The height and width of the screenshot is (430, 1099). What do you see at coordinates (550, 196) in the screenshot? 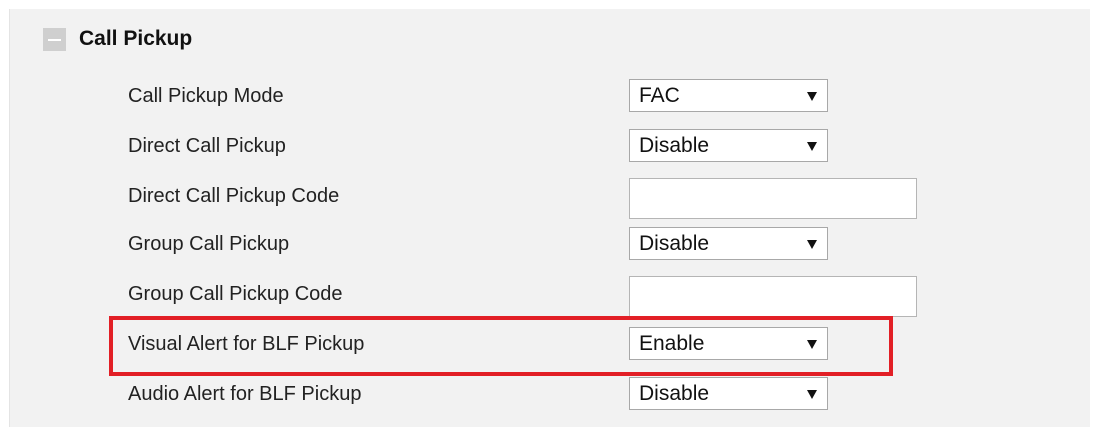
I see `direct-call-pickup-code-row: Direct Call Pickup Code` at bounding box center [550, 196].